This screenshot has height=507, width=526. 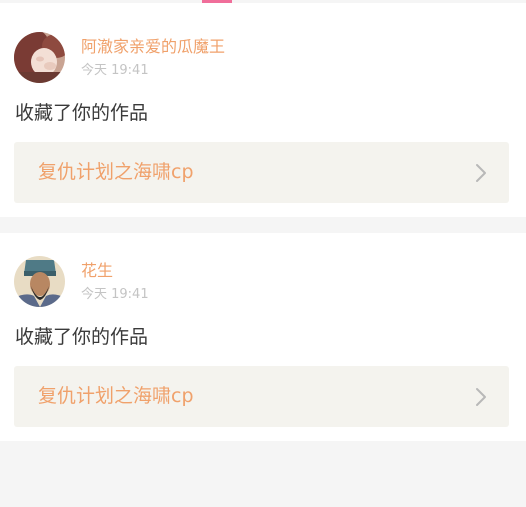 What do you see at coordinates (153, 47) in the screenshot?
I see `username: 阿澈家亲爱的瓜魔王` at bounding box center [153, 47].